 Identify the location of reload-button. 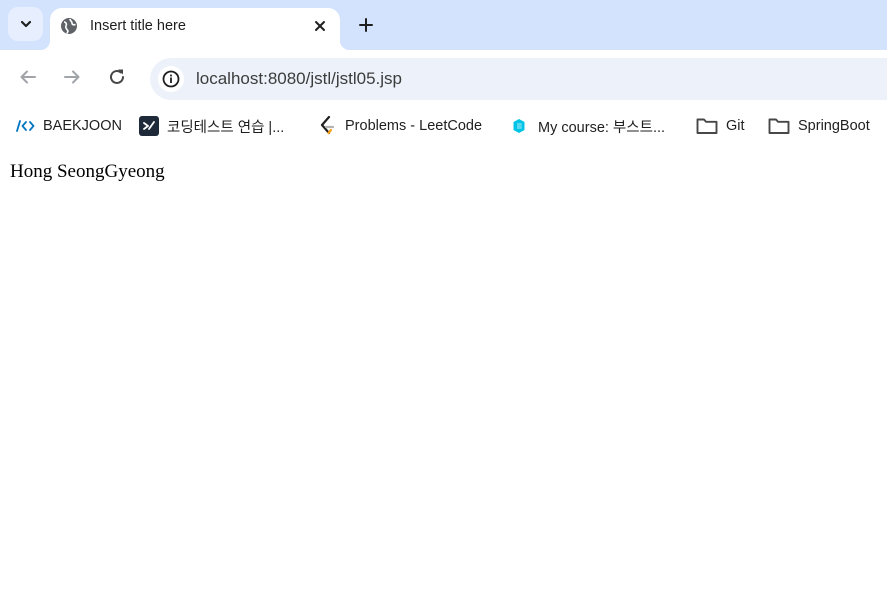
(117, 77).